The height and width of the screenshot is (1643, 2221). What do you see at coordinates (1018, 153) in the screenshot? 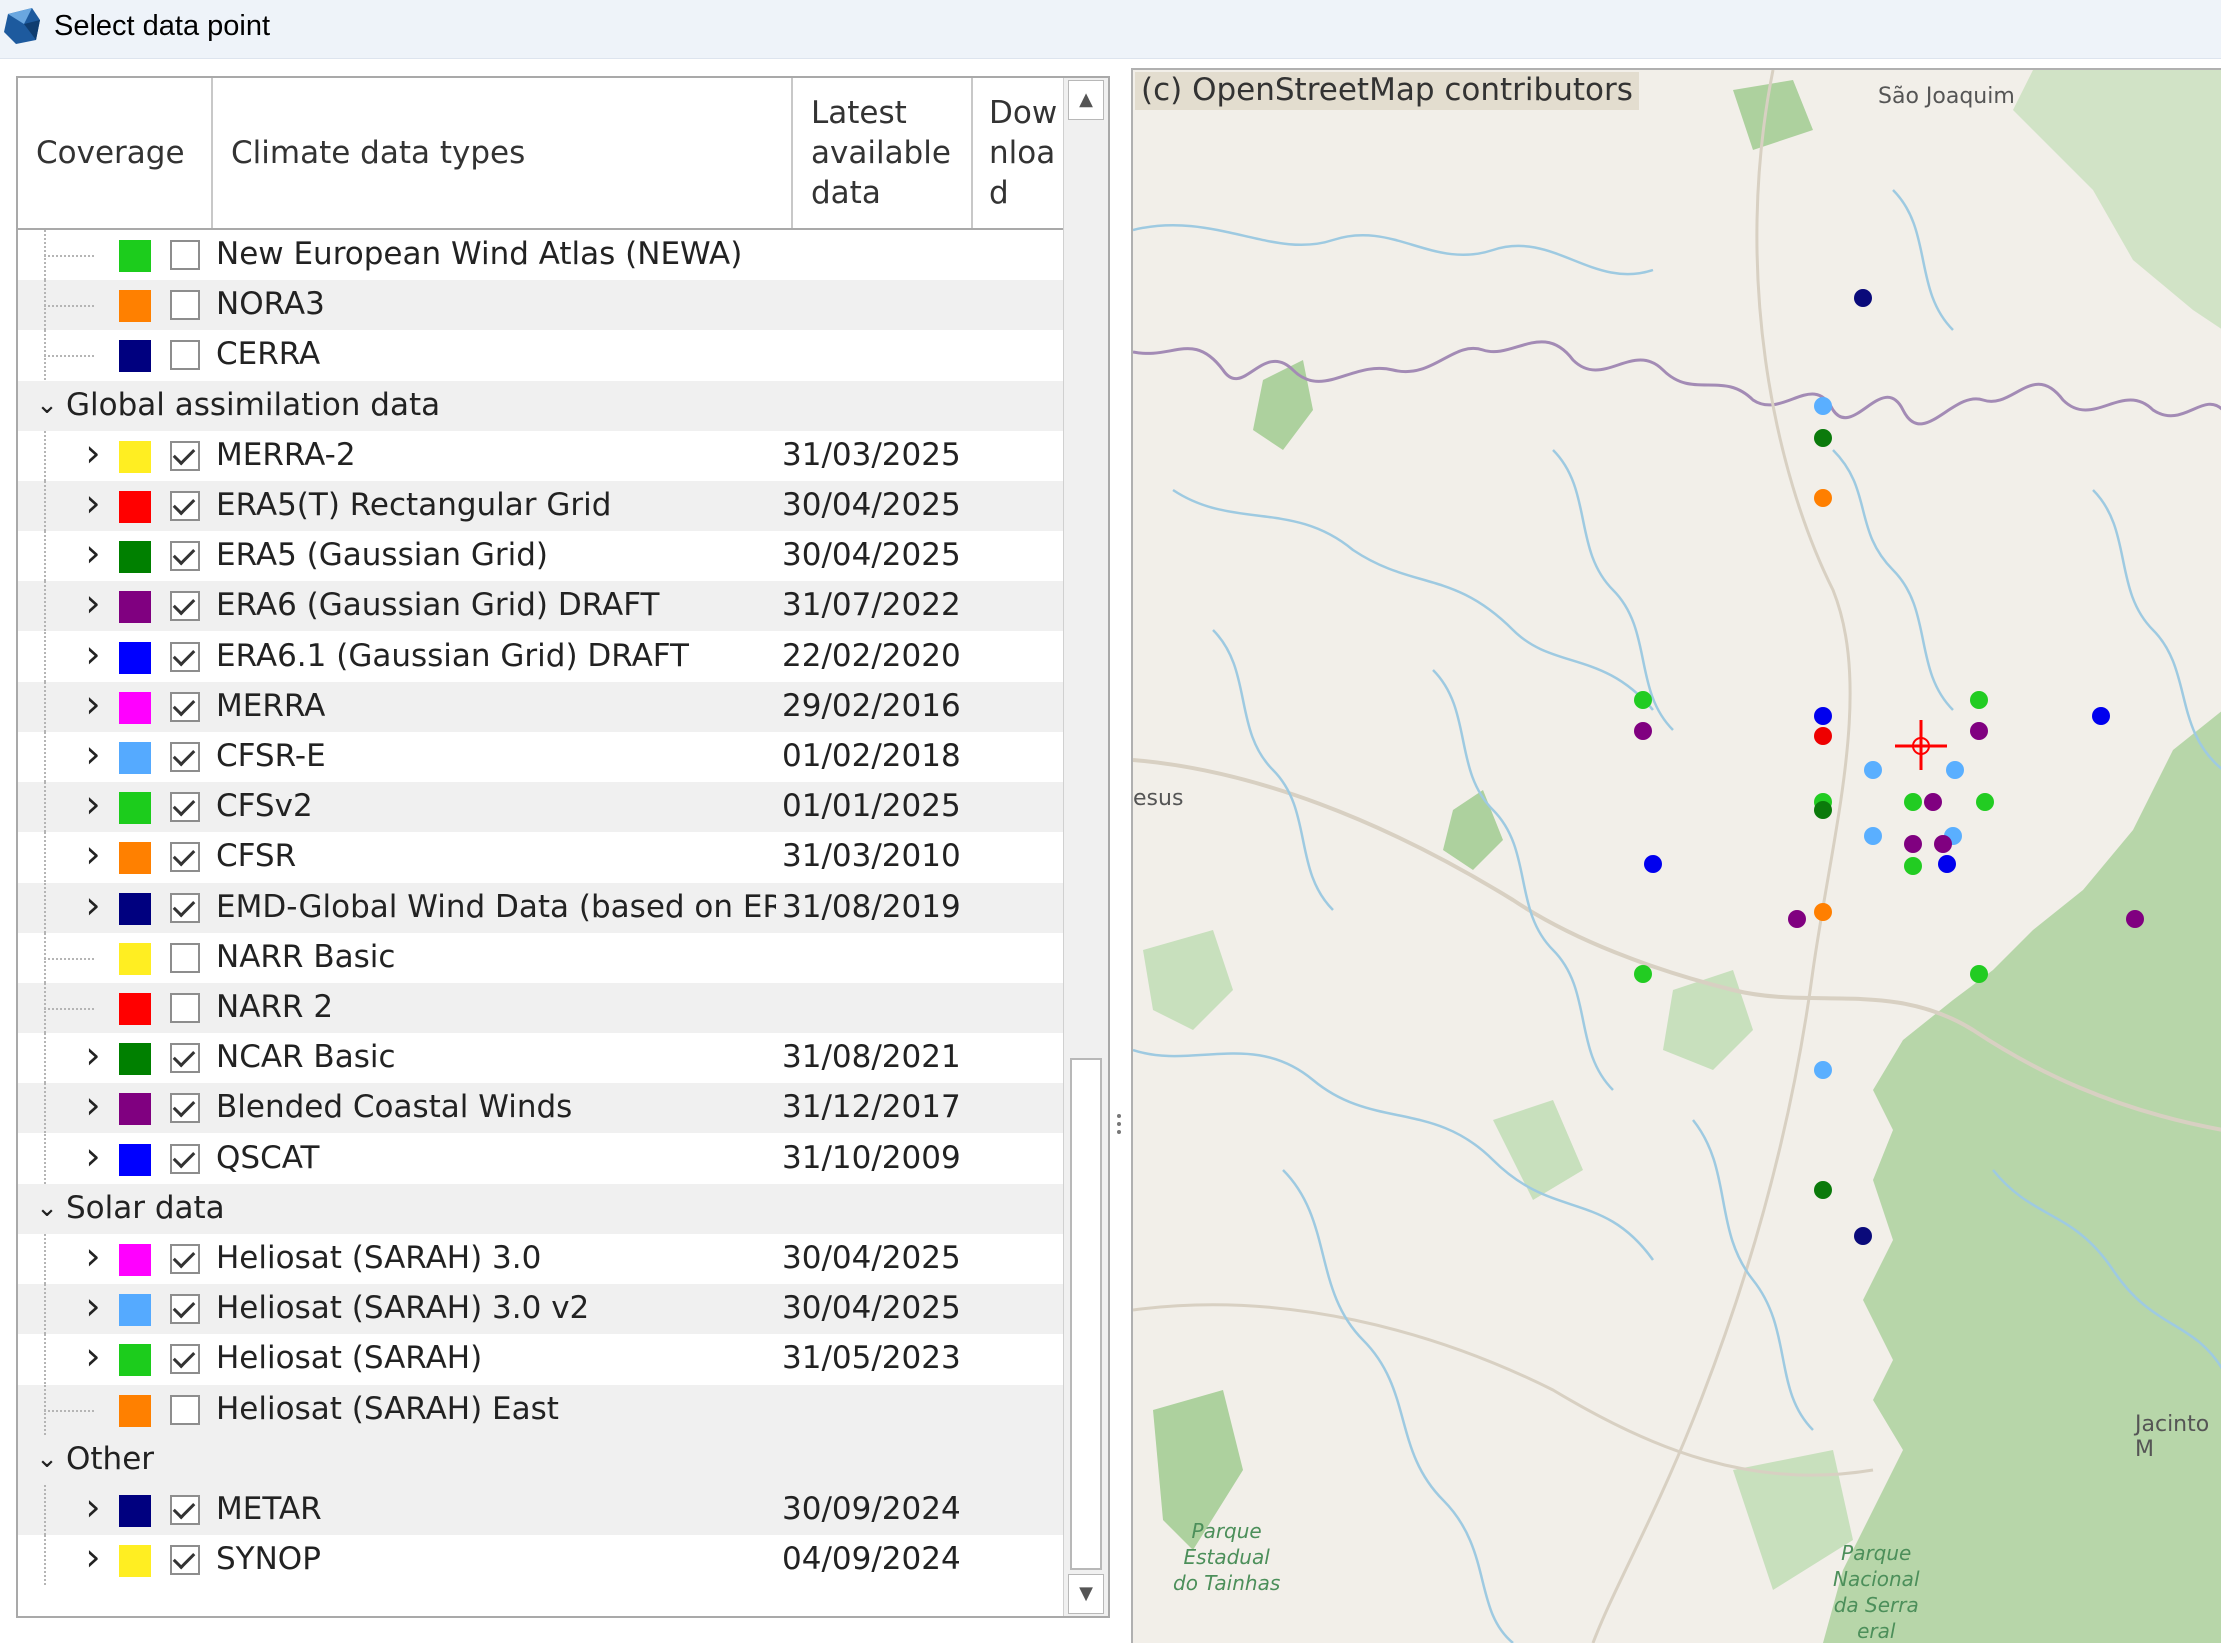
I see `column-header-download: Dow nloa d` at bounding box center [1018, 153].